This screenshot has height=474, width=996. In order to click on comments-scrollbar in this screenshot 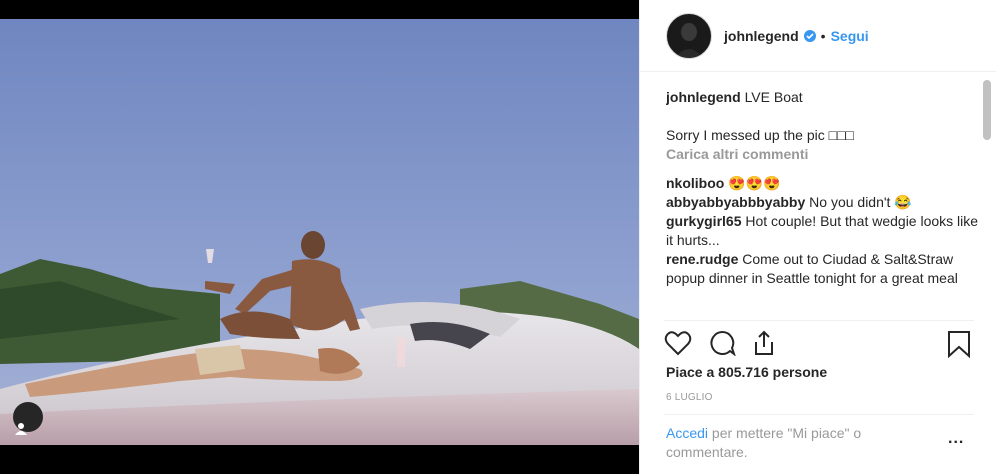, I will do `click(987, 110)`.